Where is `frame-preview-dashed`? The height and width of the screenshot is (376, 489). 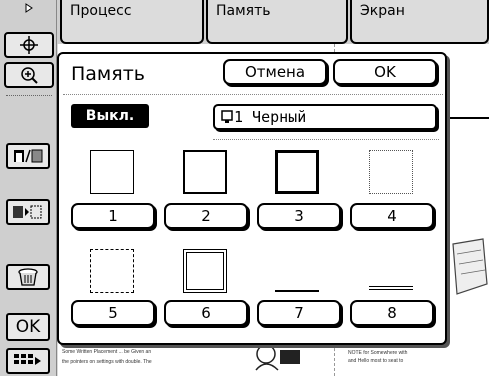
frame-preview-dashed is located at coordinates (112, 271).